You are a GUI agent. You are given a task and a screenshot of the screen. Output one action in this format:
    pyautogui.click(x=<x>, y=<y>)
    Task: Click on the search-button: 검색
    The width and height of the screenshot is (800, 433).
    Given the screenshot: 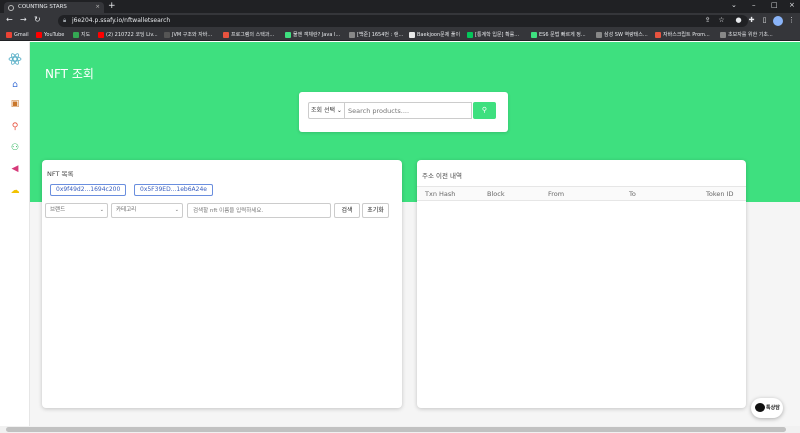 What is the action you would take?
    pyautogui.click(x=347, y=210)
    